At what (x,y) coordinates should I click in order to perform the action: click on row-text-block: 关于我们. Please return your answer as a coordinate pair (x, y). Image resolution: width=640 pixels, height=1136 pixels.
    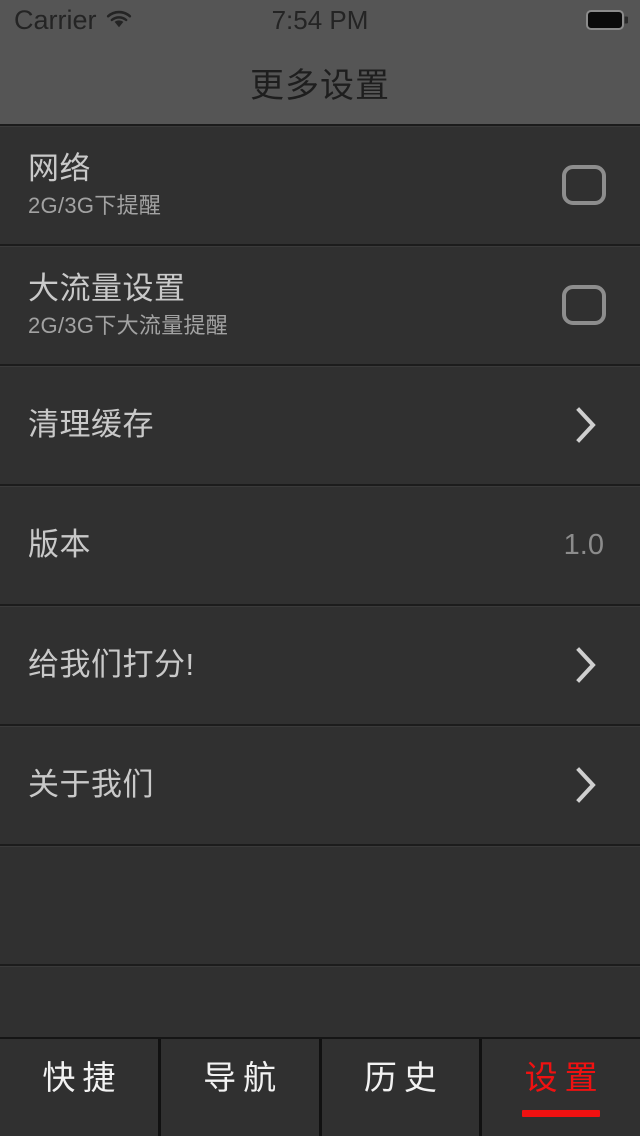
    Looking at the image, I should click on (301, 785).